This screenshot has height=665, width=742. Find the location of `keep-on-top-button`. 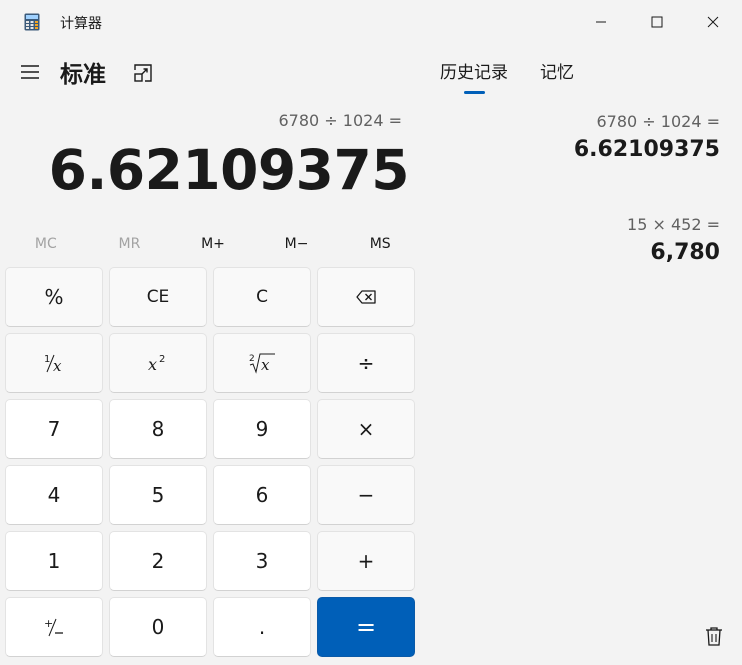

keep-on-top-button is located at coordinates (143, 73).